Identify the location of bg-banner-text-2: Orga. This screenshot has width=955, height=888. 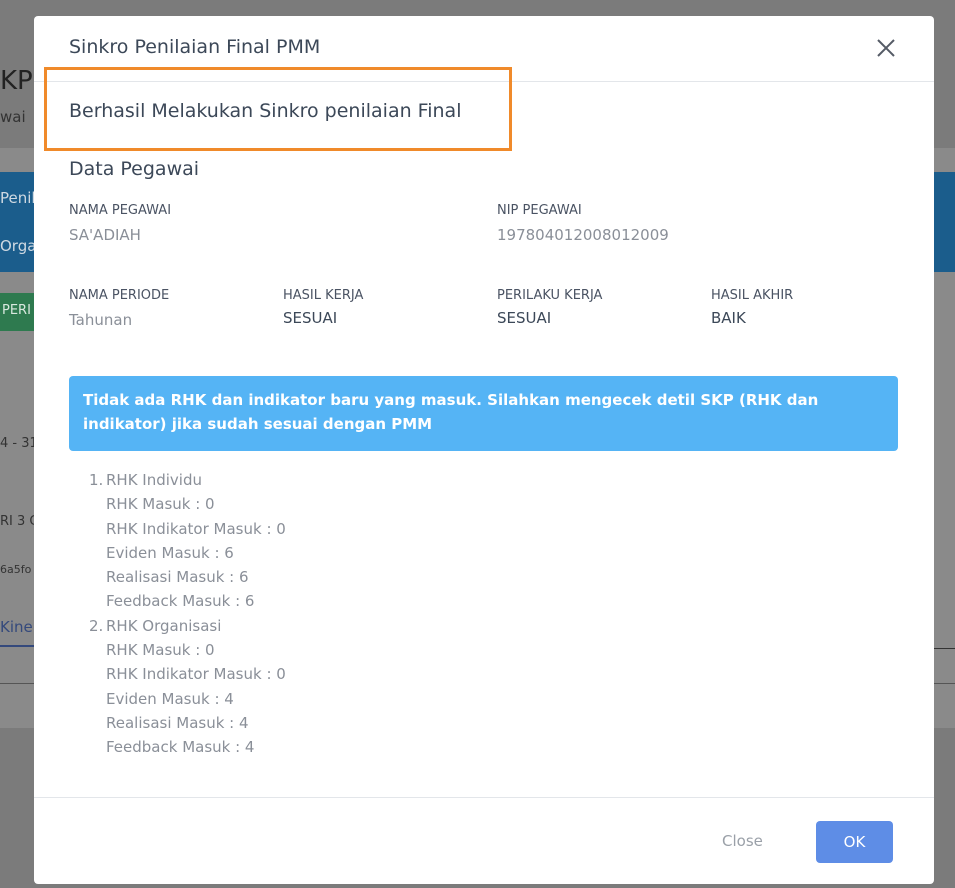
(18, 246).